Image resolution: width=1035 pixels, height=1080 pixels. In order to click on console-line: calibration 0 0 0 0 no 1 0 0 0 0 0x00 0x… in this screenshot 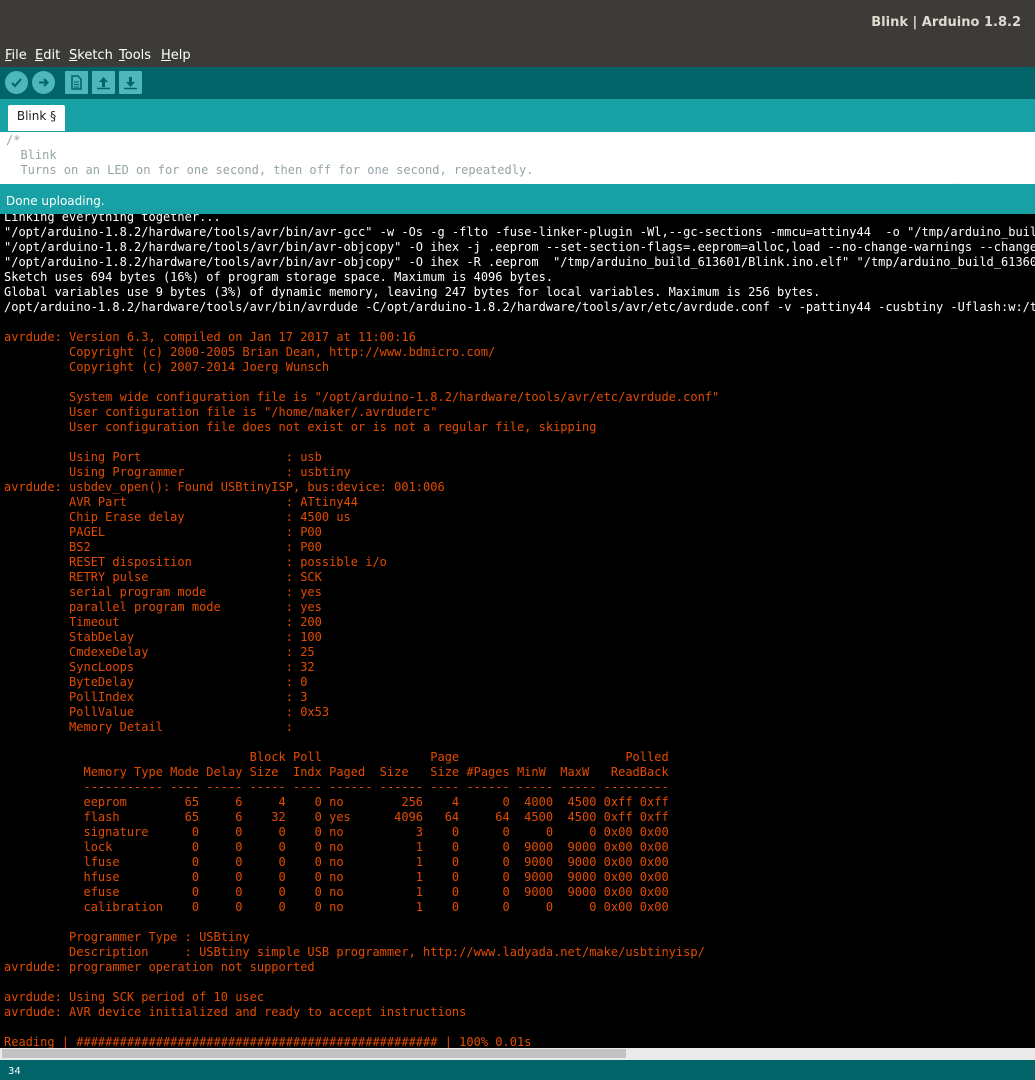, I will do `click(336, 907)`.